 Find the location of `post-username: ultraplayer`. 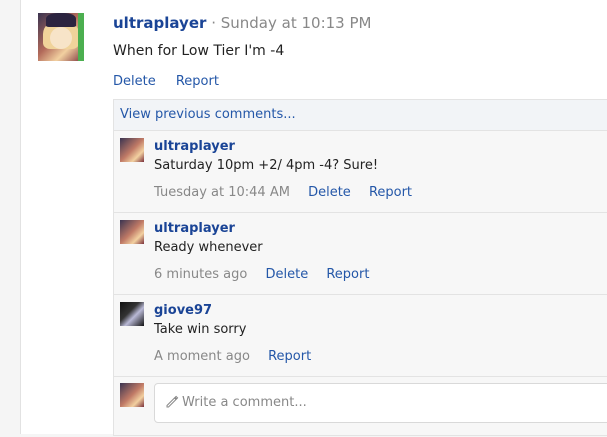

post-username: ultraplayer is located at coordinates (159, 23).